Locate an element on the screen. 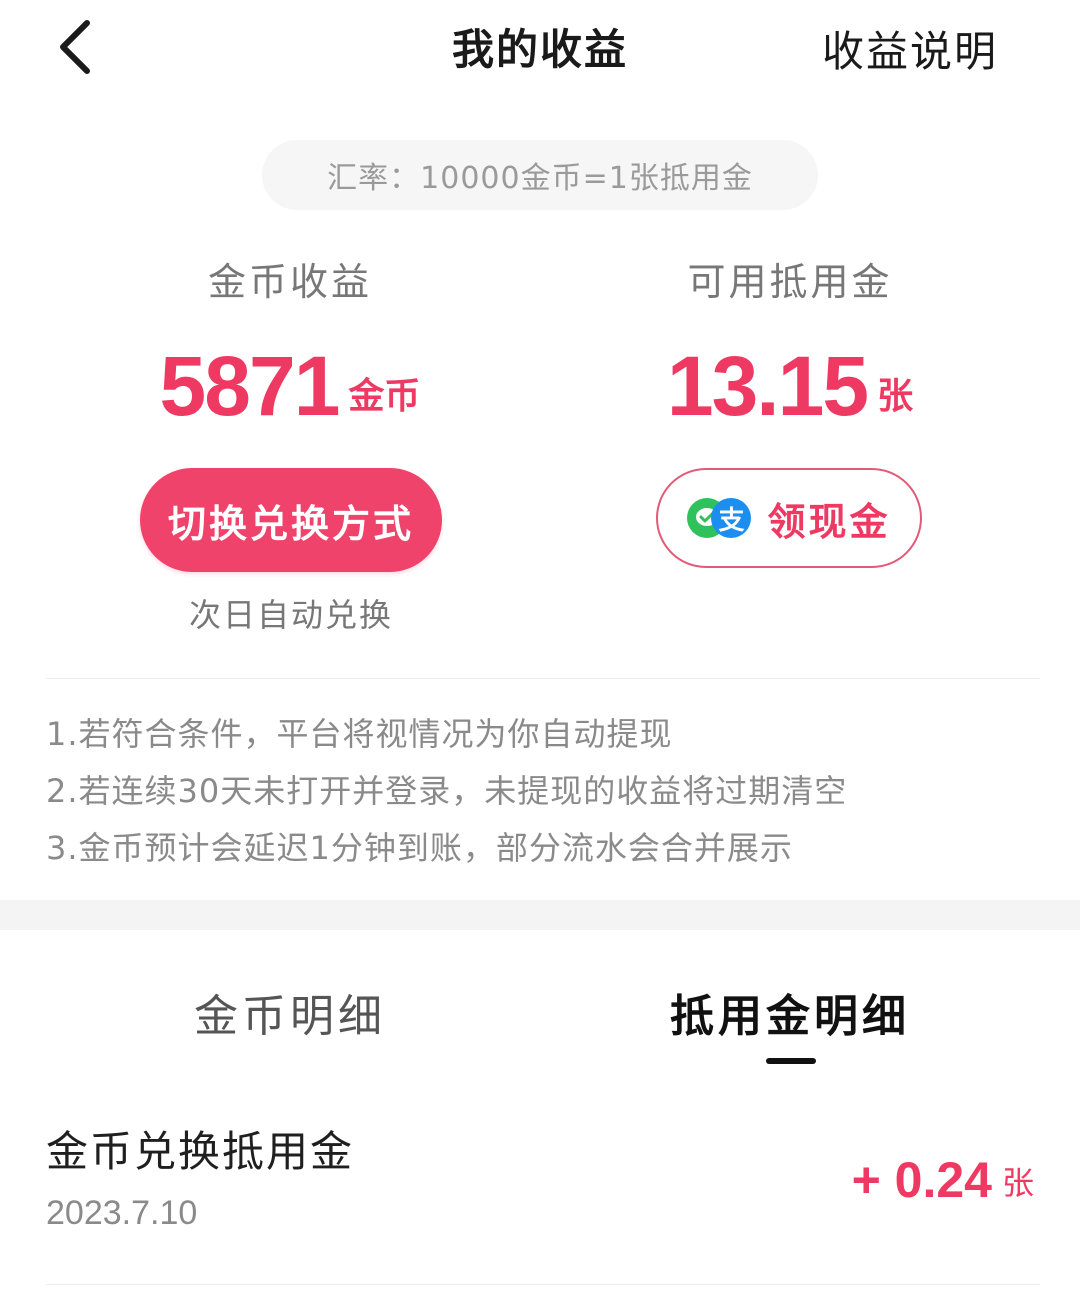  coin-earnings-value: 5871 is located at coordinates (250, 386).